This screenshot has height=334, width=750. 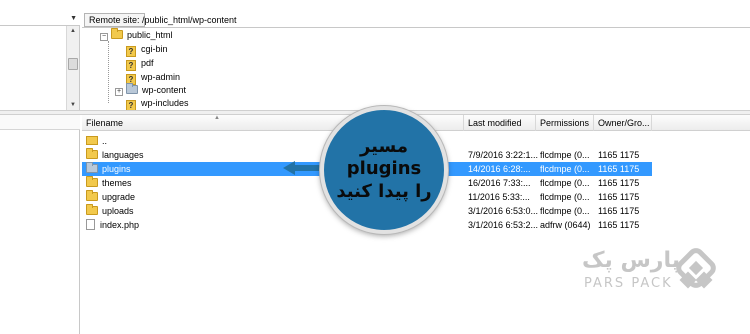 What do you see at coordinates (73, 31) in the screenshot?
I see `scroll-up-icon: ▲` at bounding box center [73, 31].